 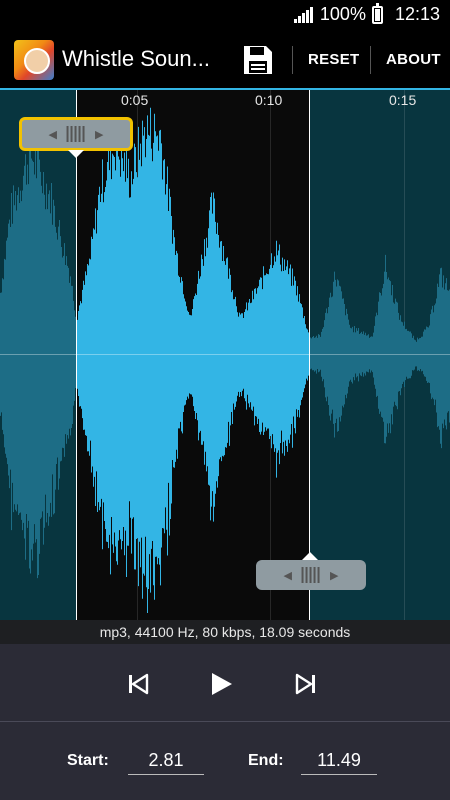 I want to click on timeline-tick: 0:15, so click(x=403, y=100).